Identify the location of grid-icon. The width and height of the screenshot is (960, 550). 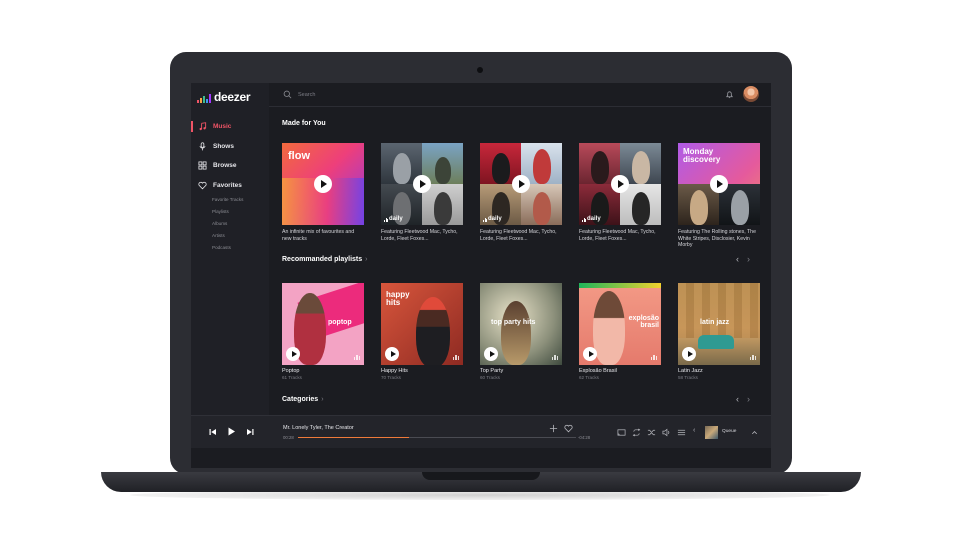
(202, 165).